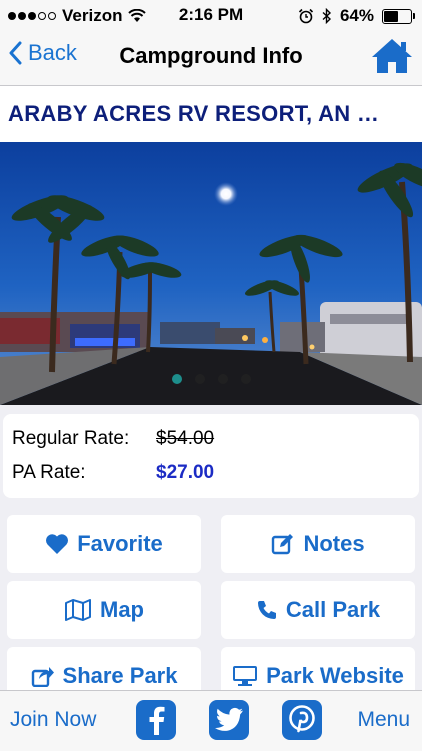 The width and height of the screenshot is (422, 751). I want to click on desktop-icon, so click(245, 676).